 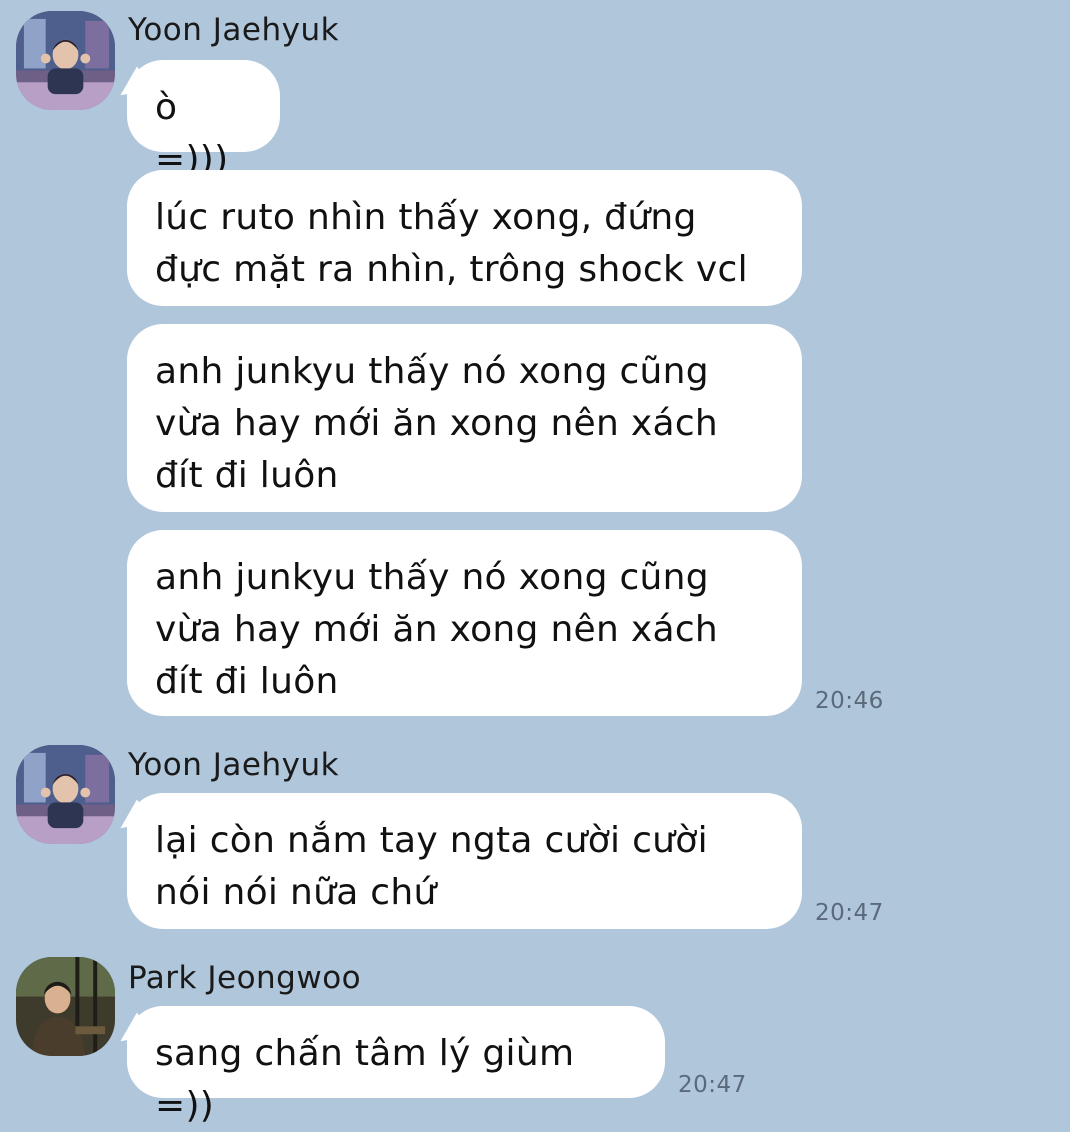 I want to click on message-bubble: sang chấn tâm lý giùm =)), so click(x=396, y=1066).